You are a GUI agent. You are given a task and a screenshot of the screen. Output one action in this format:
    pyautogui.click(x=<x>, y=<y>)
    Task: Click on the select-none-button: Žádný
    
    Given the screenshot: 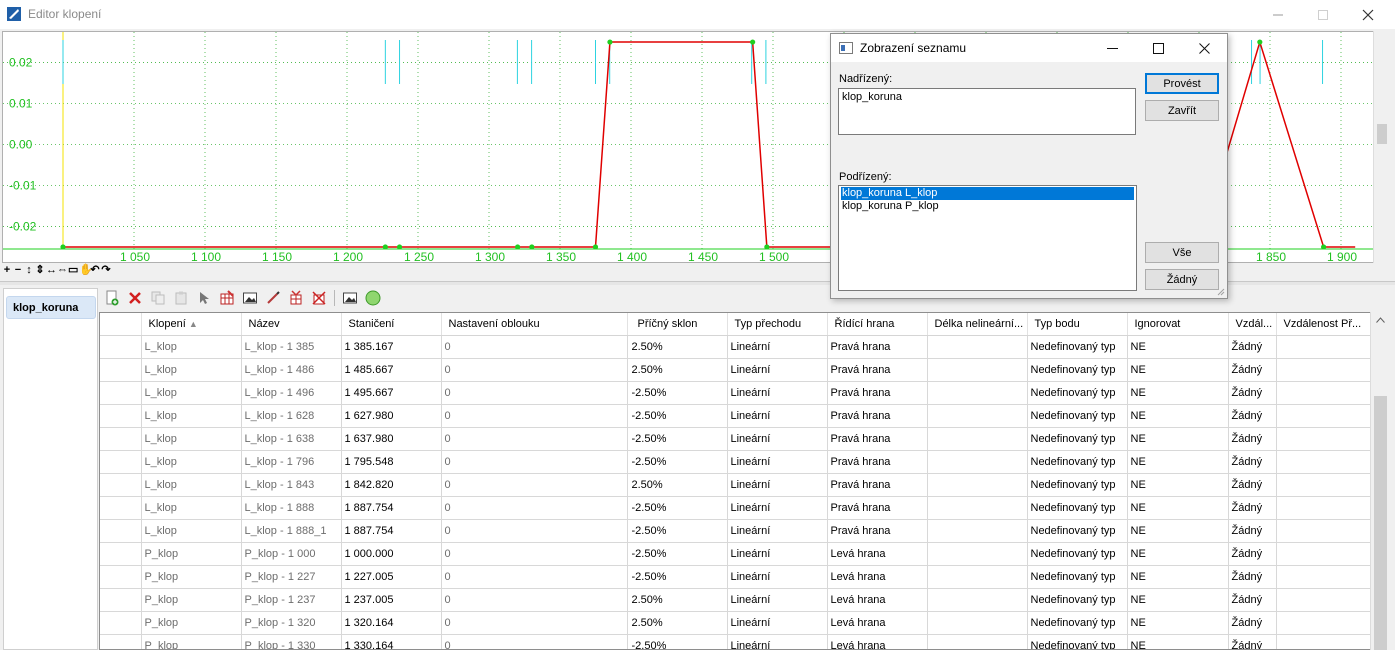 What is the action you would take?
    pyautogui.click(x=1182, y=279)
    